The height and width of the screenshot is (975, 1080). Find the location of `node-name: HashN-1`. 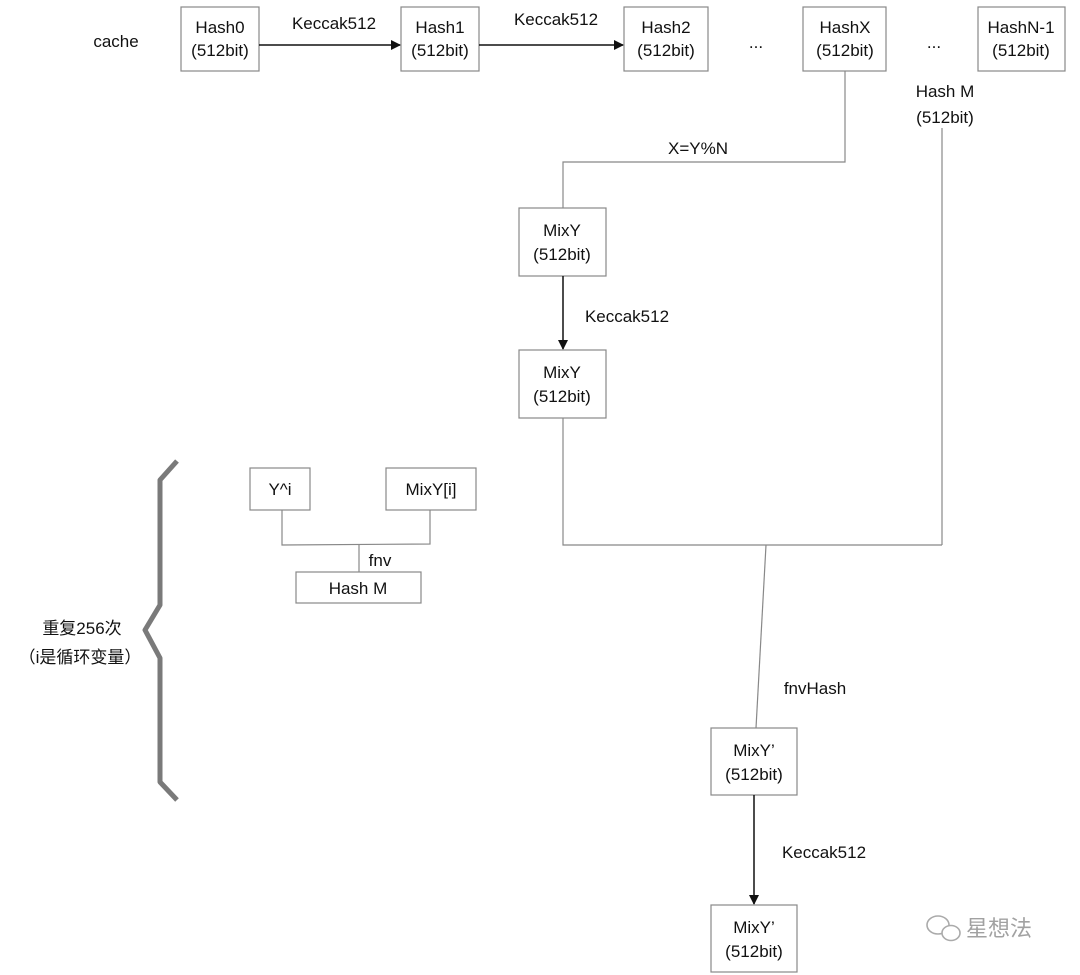

node-name: HashN-1 is located at coordinates (1020, 27).